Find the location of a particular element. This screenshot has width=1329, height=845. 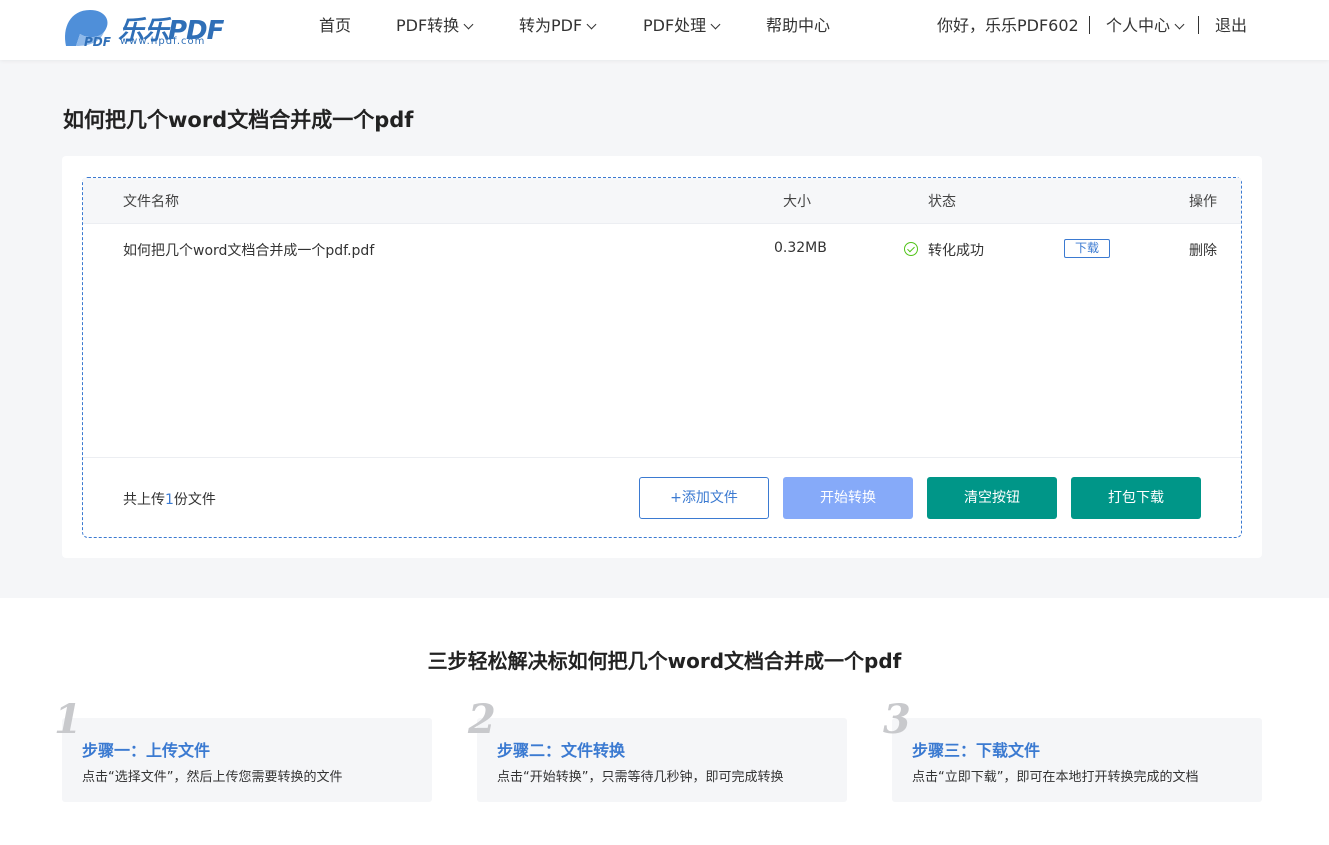

header-action: 操作 is located at coordinates (1203, 202).